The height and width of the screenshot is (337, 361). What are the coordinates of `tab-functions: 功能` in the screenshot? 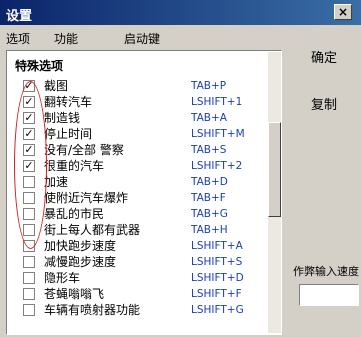 It's located at (66, 38).